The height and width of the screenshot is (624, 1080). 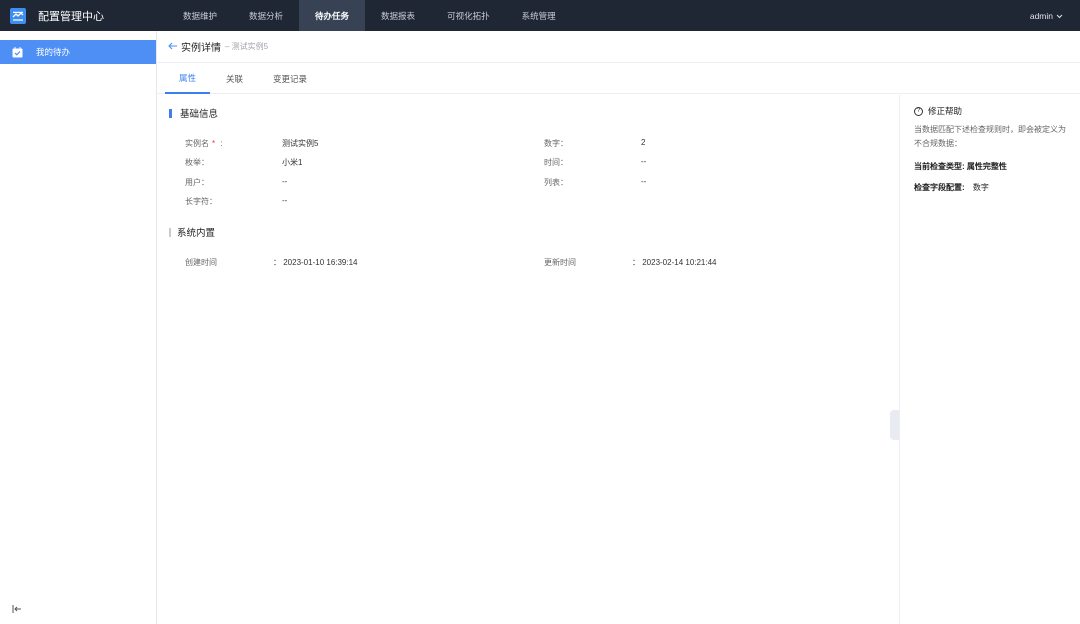 What do you see at coordinates (398, 15) in the screenshot?
I see `nav-item-data-reports: 数据报表` at bounding box center [398, 15].